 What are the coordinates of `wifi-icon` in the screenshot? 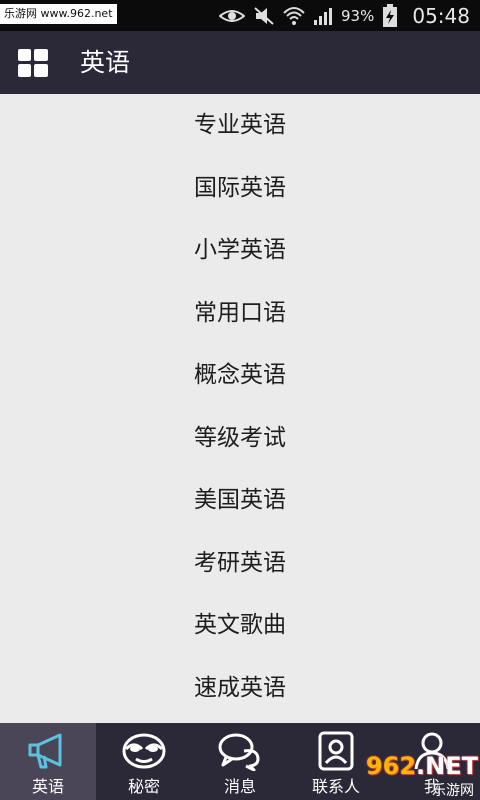 It's located at (294, 15).